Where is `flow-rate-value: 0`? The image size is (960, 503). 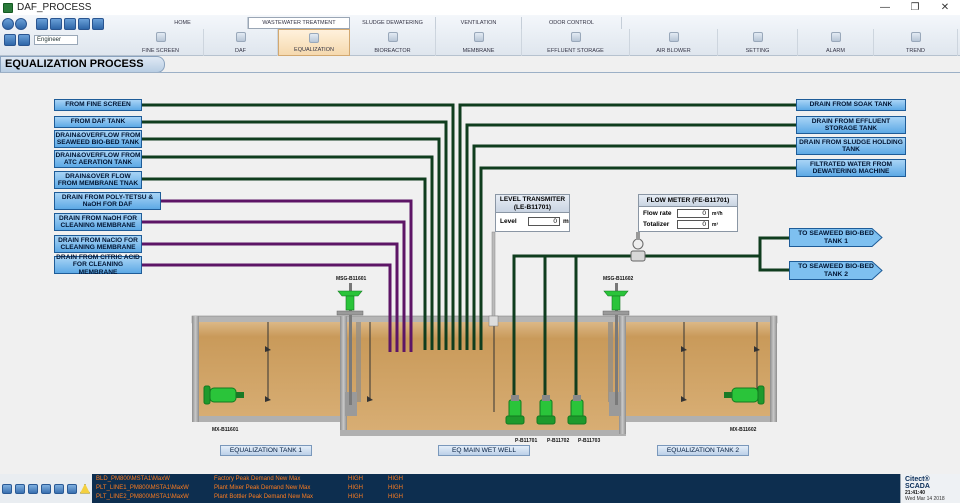
flow-rate-value: 0 is located at coordinates (693, 213).